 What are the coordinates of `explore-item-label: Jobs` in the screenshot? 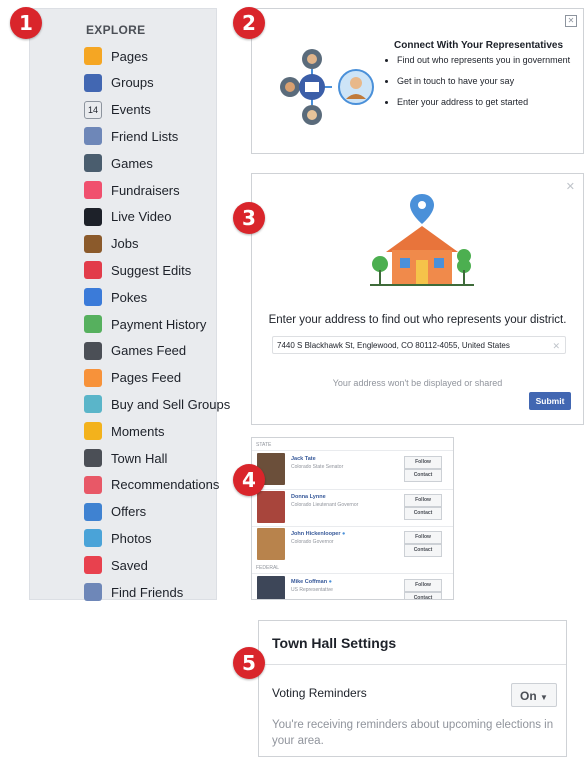 It's located at (125, 244).